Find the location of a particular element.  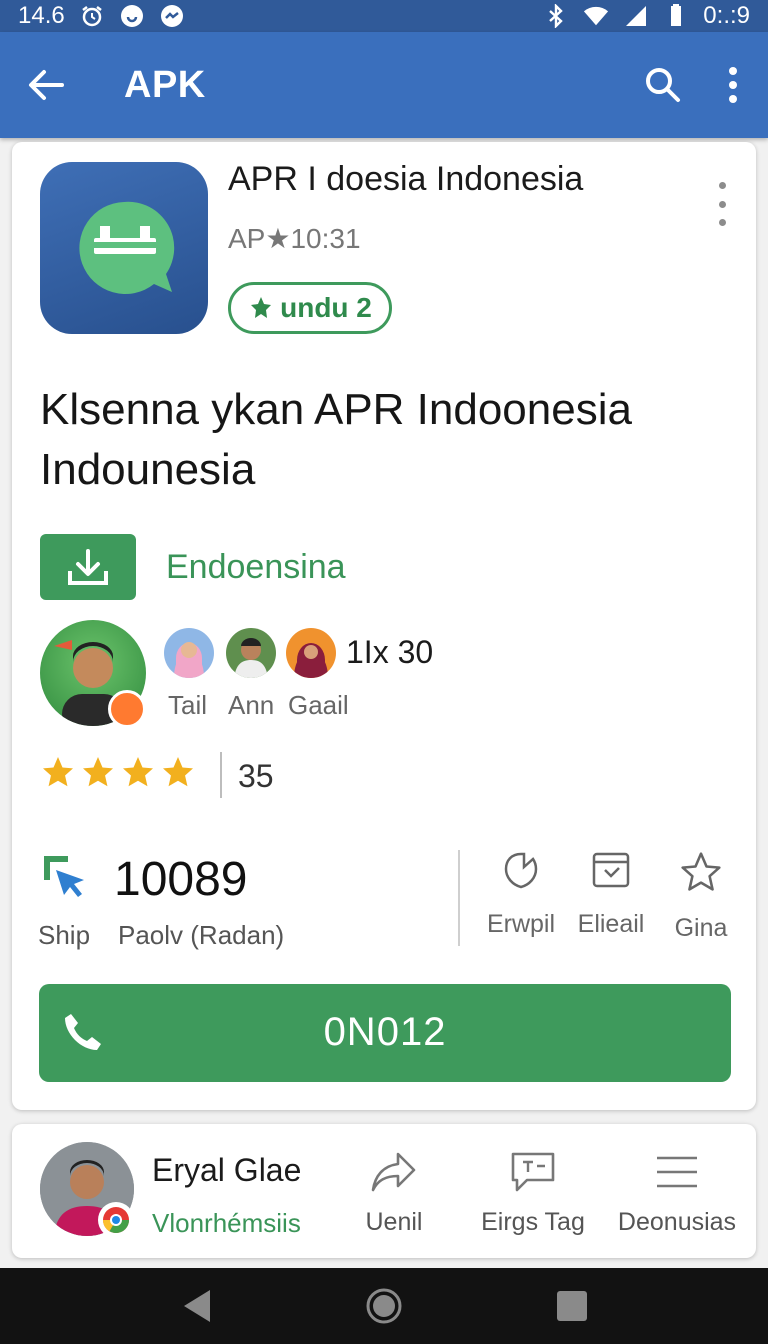

avatar-badge-icon is located at coordinates (127, 709).